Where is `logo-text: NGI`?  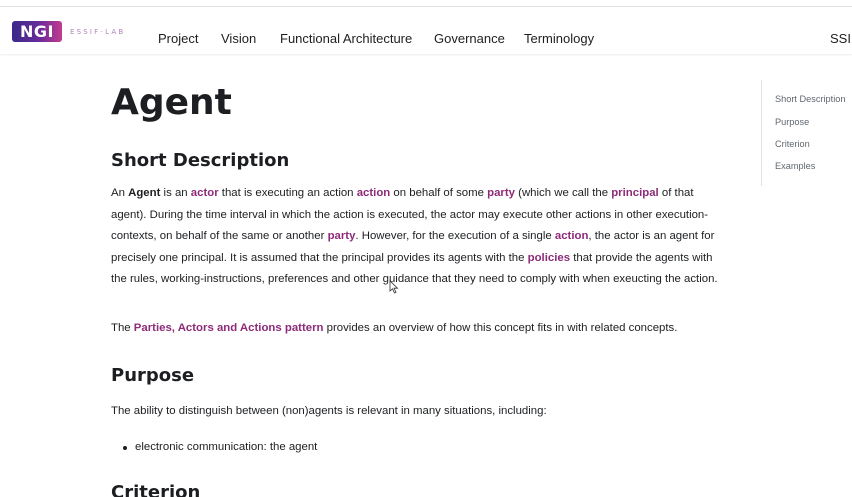 logo-text: NGI is located at coordinates (37, 31).